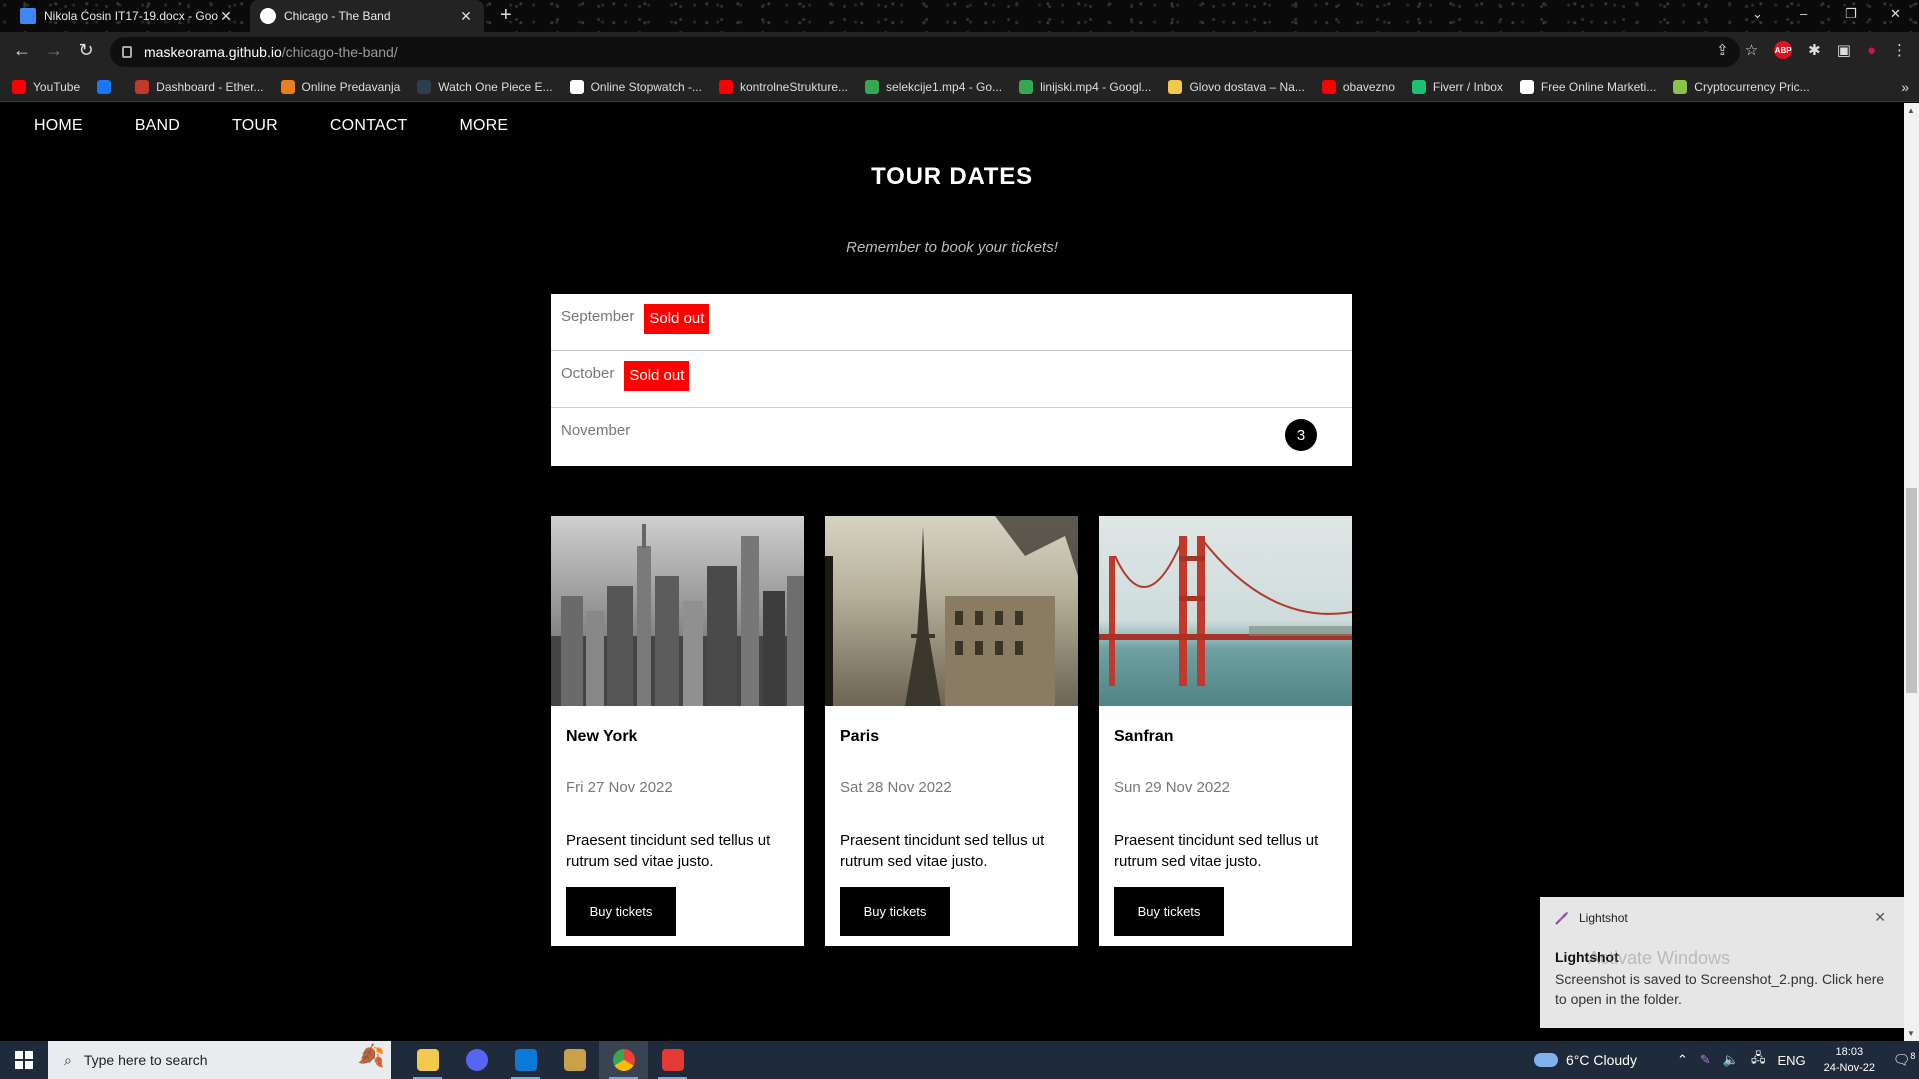  Describe the element at coordinates (1457, 86) in the screenshot. I see `bookmark-item: Fiverr / Inbox` at that location.